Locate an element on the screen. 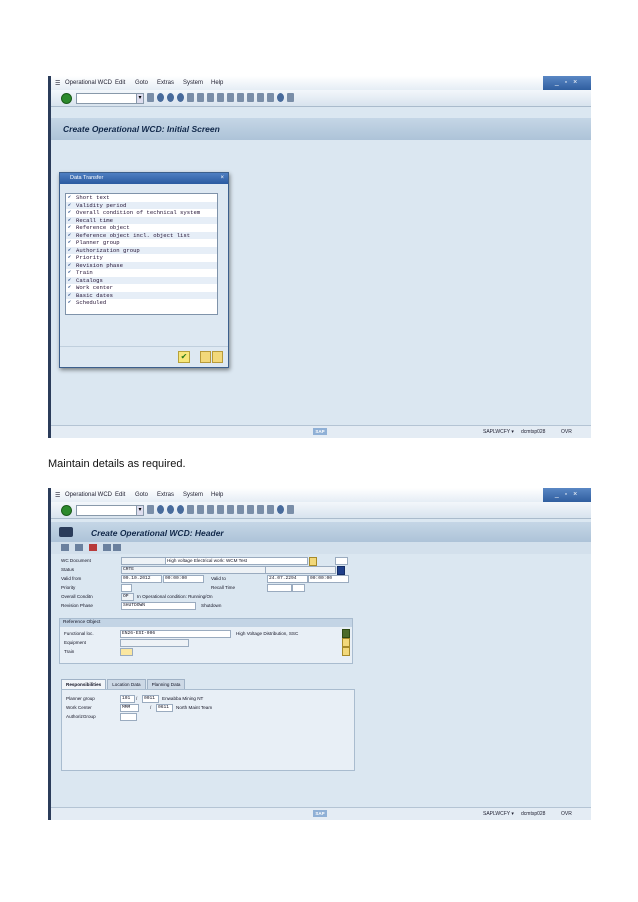 Image resolution: width=638 pixels, height=902 pixels. list-item: Recall time is located at coordinates (141, 220).